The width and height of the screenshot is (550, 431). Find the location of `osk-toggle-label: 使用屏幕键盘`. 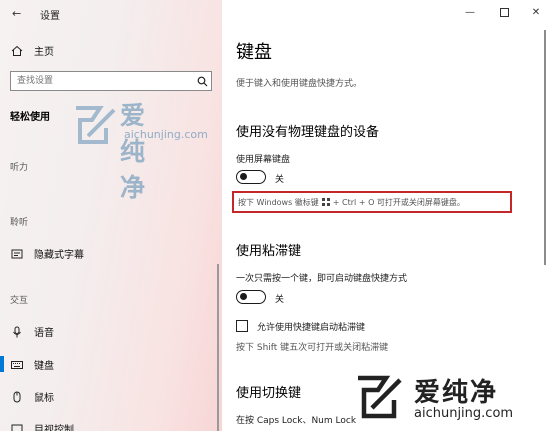

osk-toggle-label: 使用屏幕键盘 is located at coordinates (263, 160).